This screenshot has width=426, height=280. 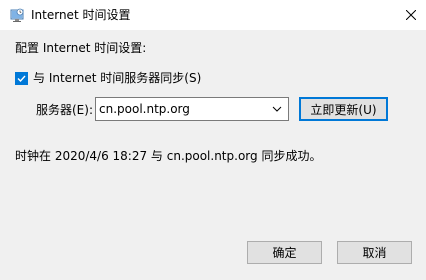 What do you see at coordinates (192, 109) in the screenshot?
I see `server-dropdown: cn.pool.ntp.org` at bounding box center [192, 109].